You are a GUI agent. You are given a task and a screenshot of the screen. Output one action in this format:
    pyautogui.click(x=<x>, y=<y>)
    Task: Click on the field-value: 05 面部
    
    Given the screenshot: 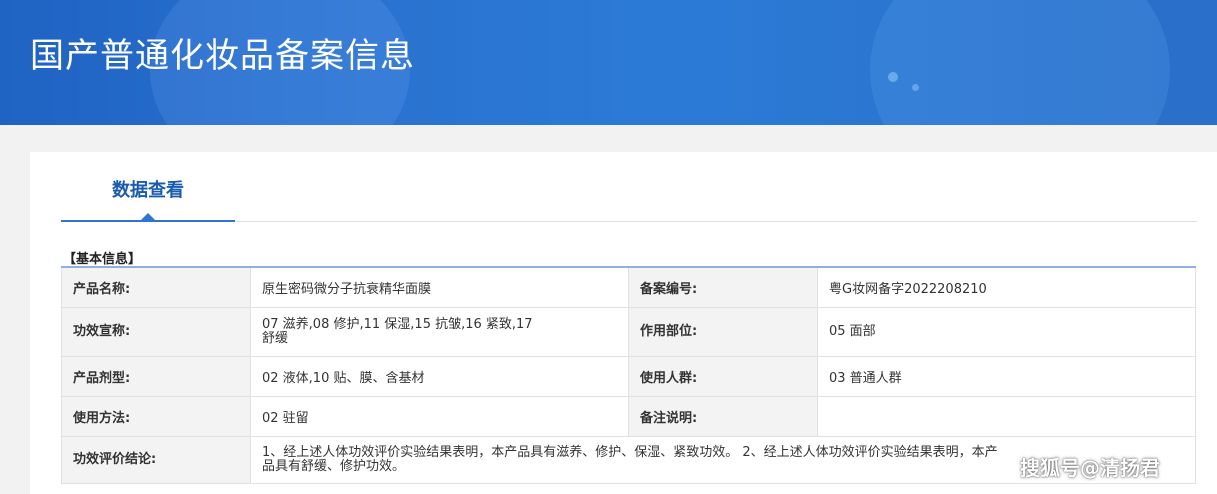 What is the action you would take?
    pyautogui.click(x=1006, y=331)
    